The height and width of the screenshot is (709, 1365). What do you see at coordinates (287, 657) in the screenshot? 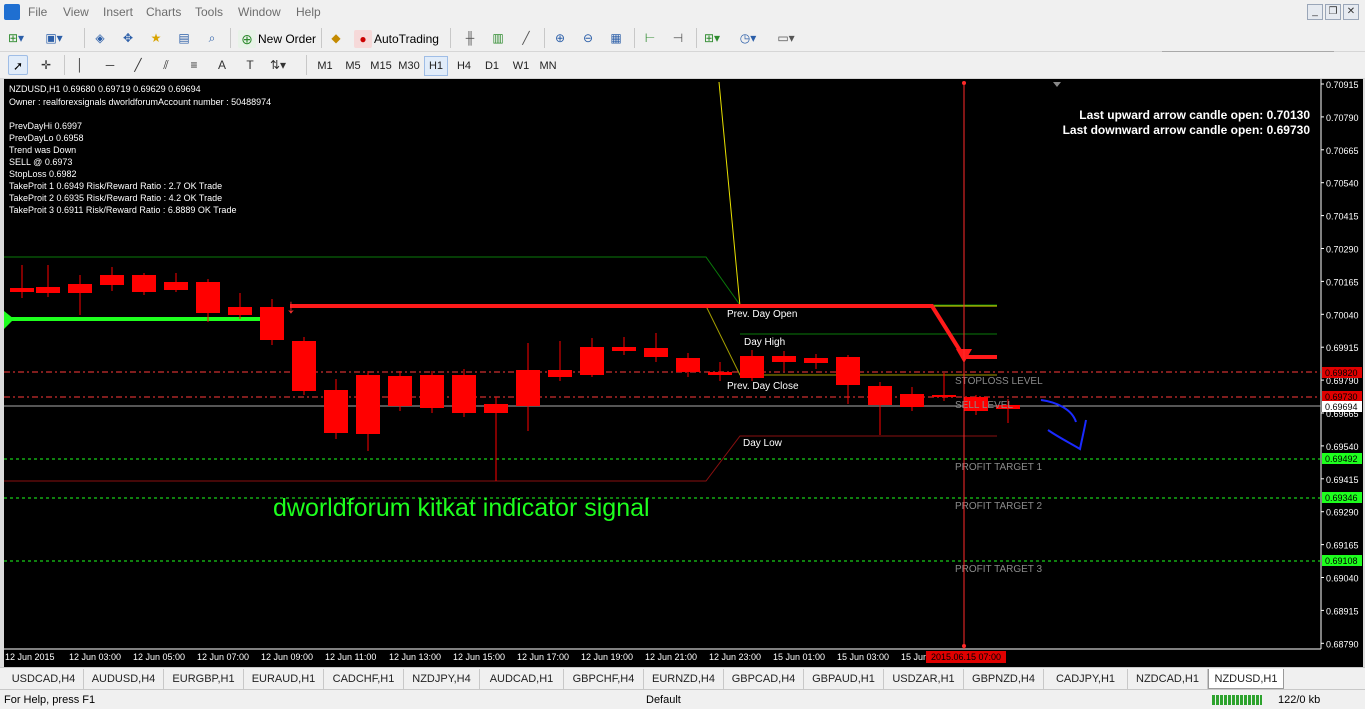
I see `time-tick-label: 12 Jun 09:00` at bounding box center [287, 657].